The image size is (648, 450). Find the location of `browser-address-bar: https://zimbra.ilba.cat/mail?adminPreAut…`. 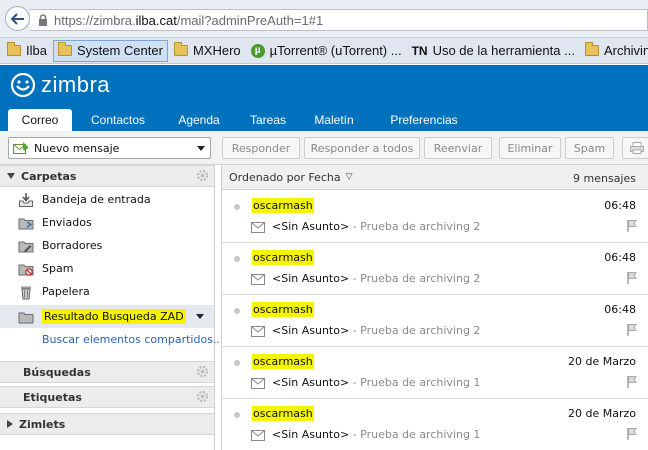

browser-address-bar: https://zimbra.ilba.cat/mail?adminPreAut… is located at coordinates (324, 19).